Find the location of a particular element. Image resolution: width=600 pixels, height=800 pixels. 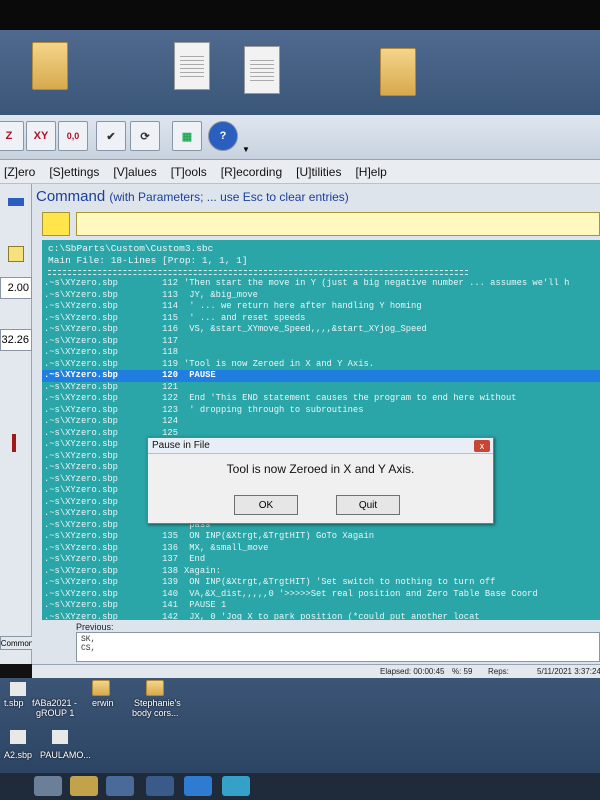

code-line: .~s\XYzero.sbp 118 is located at coordinates (321, 353).